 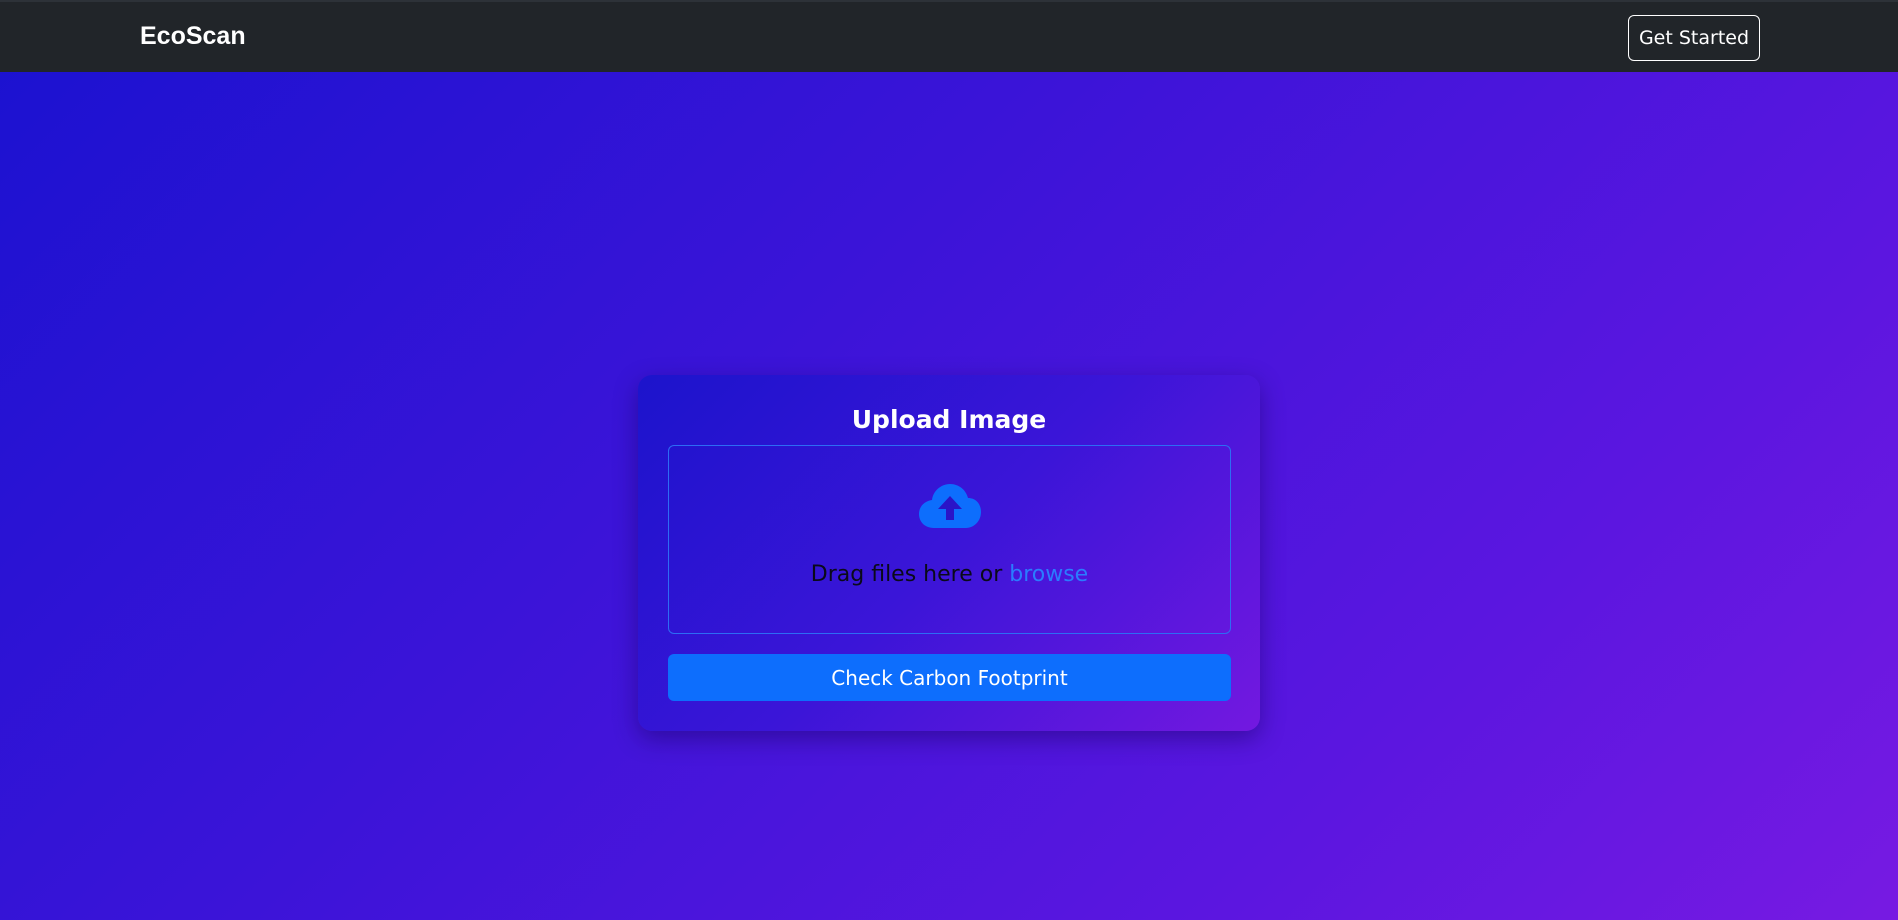 I want to click on check-carbon-footprint-button: Check Carbon Footprint, so click(x=949, y=677).